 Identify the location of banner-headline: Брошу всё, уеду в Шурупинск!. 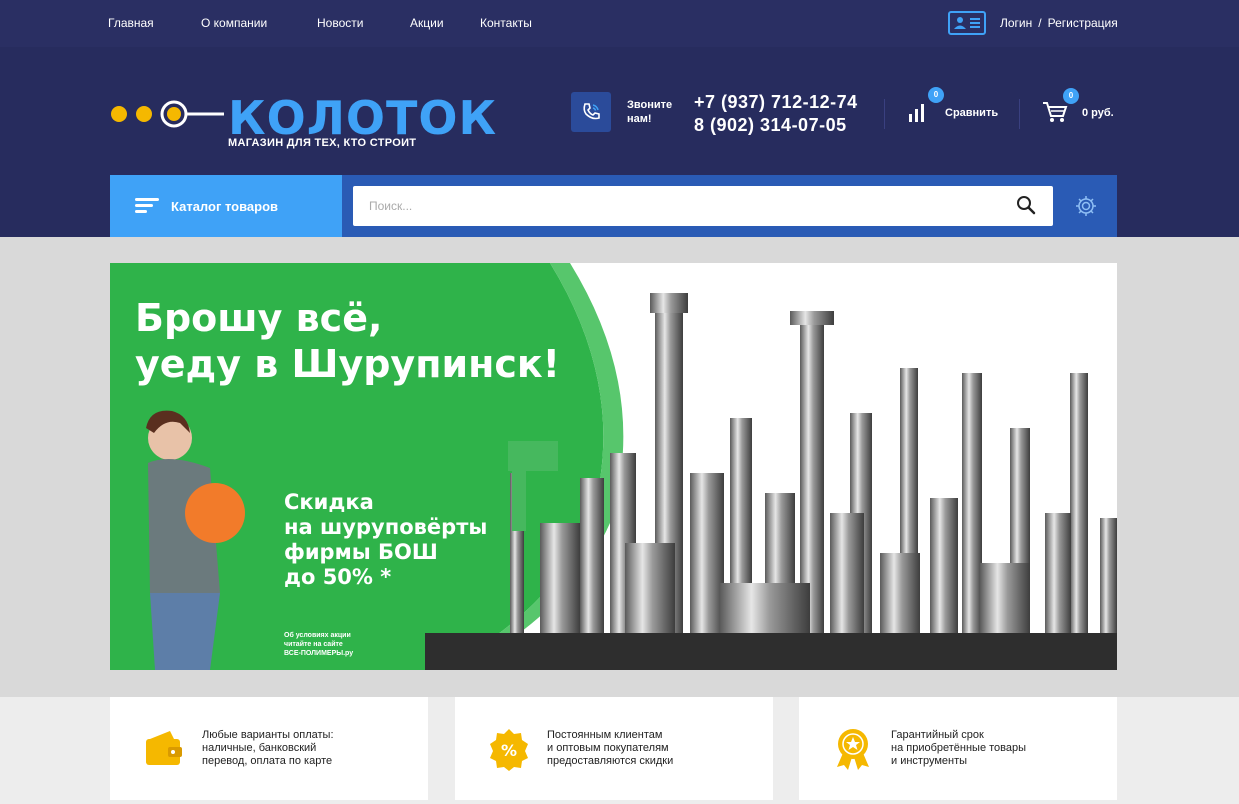
(347, 341).